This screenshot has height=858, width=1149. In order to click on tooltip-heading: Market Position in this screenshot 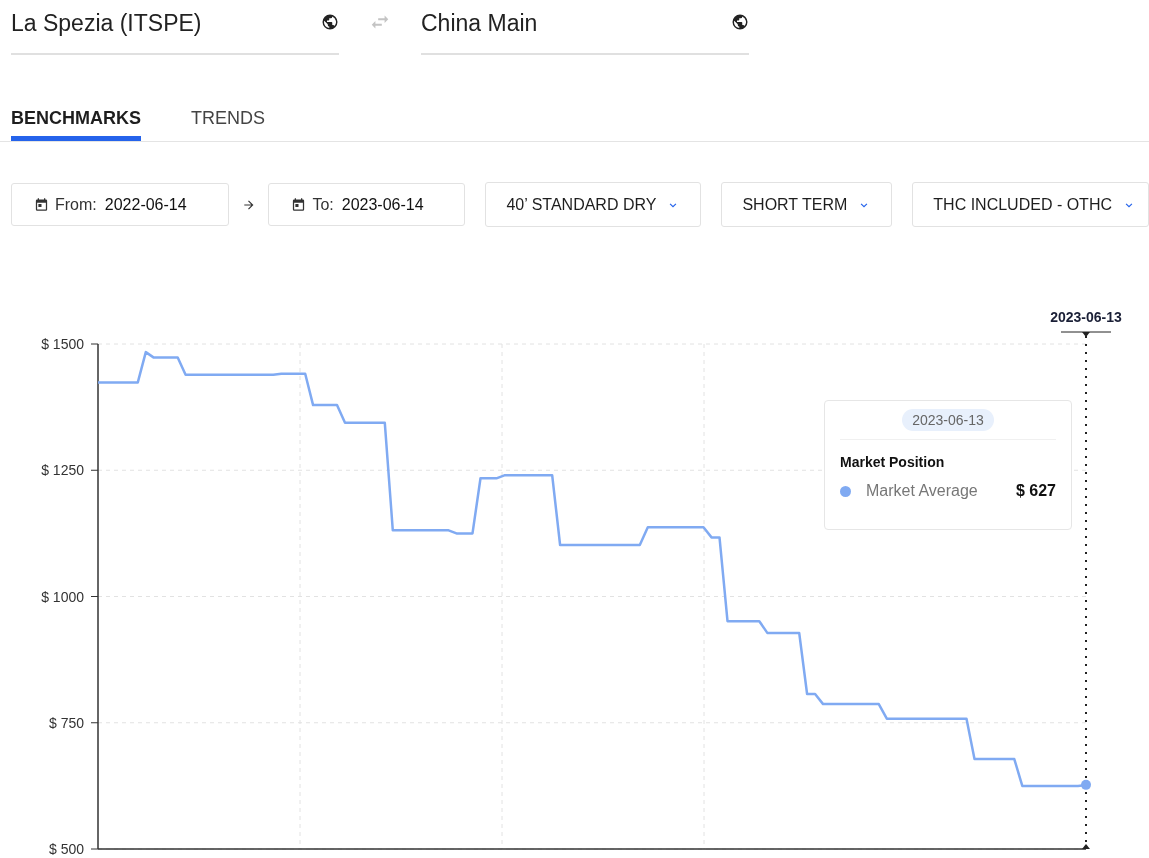, I will do `click(948, 454)`.